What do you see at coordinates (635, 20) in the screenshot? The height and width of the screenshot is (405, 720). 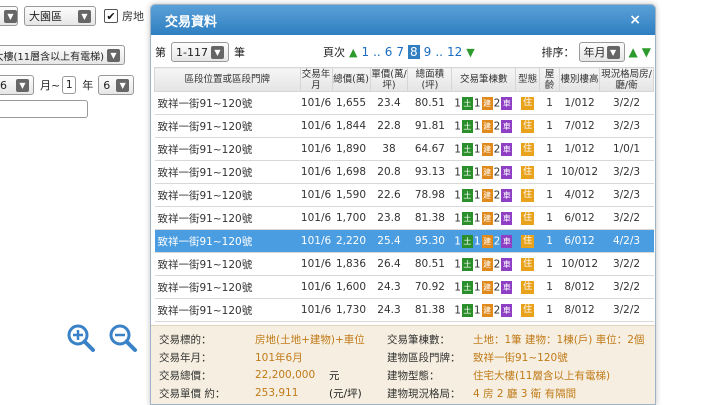 I see `close-icon: ×` at bounding box center [635, 20].